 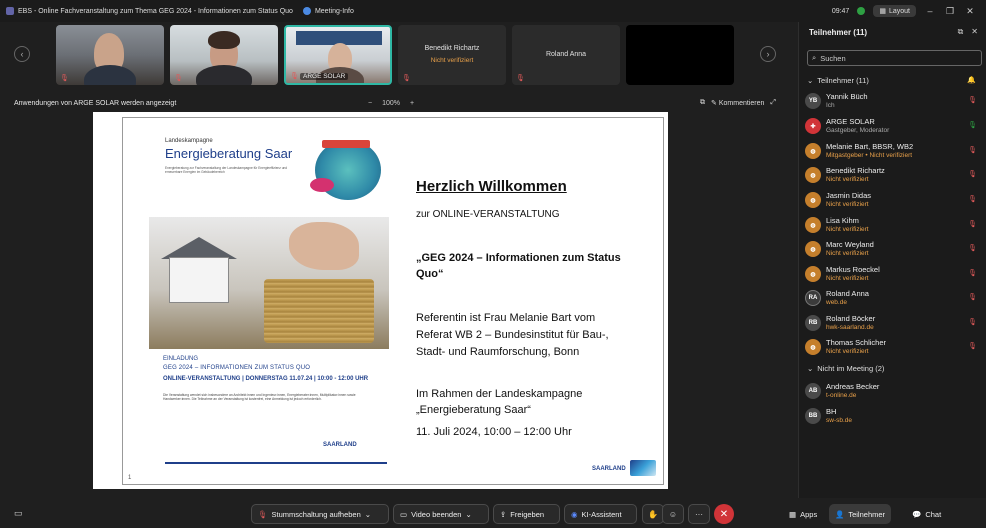 I want to click on participant-row: ◍ Marc Weyland Nicht verifiziert 🎙, so click(x=893, y=250).